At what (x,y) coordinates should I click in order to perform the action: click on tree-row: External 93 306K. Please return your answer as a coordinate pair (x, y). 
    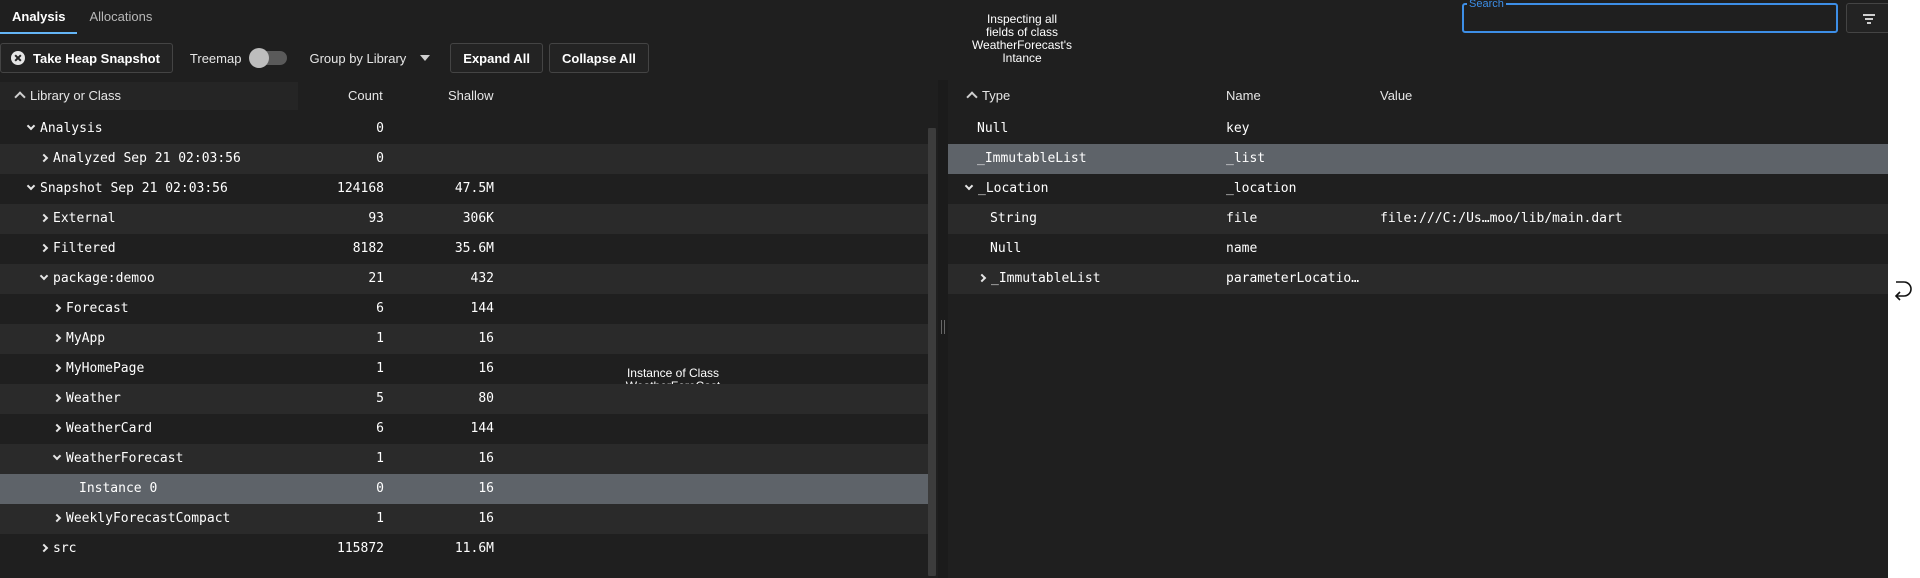
    Looking at the image, I should click on (468, 219).